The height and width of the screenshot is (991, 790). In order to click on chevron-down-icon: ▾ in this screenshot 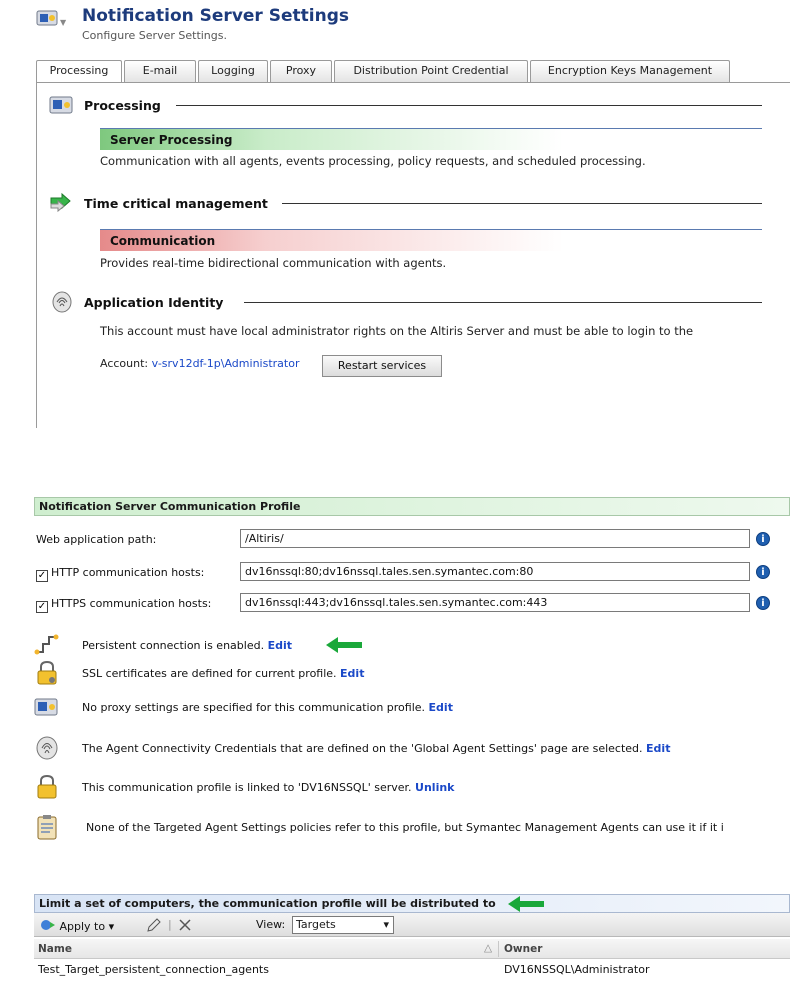, I will do `click(386, 924)`.